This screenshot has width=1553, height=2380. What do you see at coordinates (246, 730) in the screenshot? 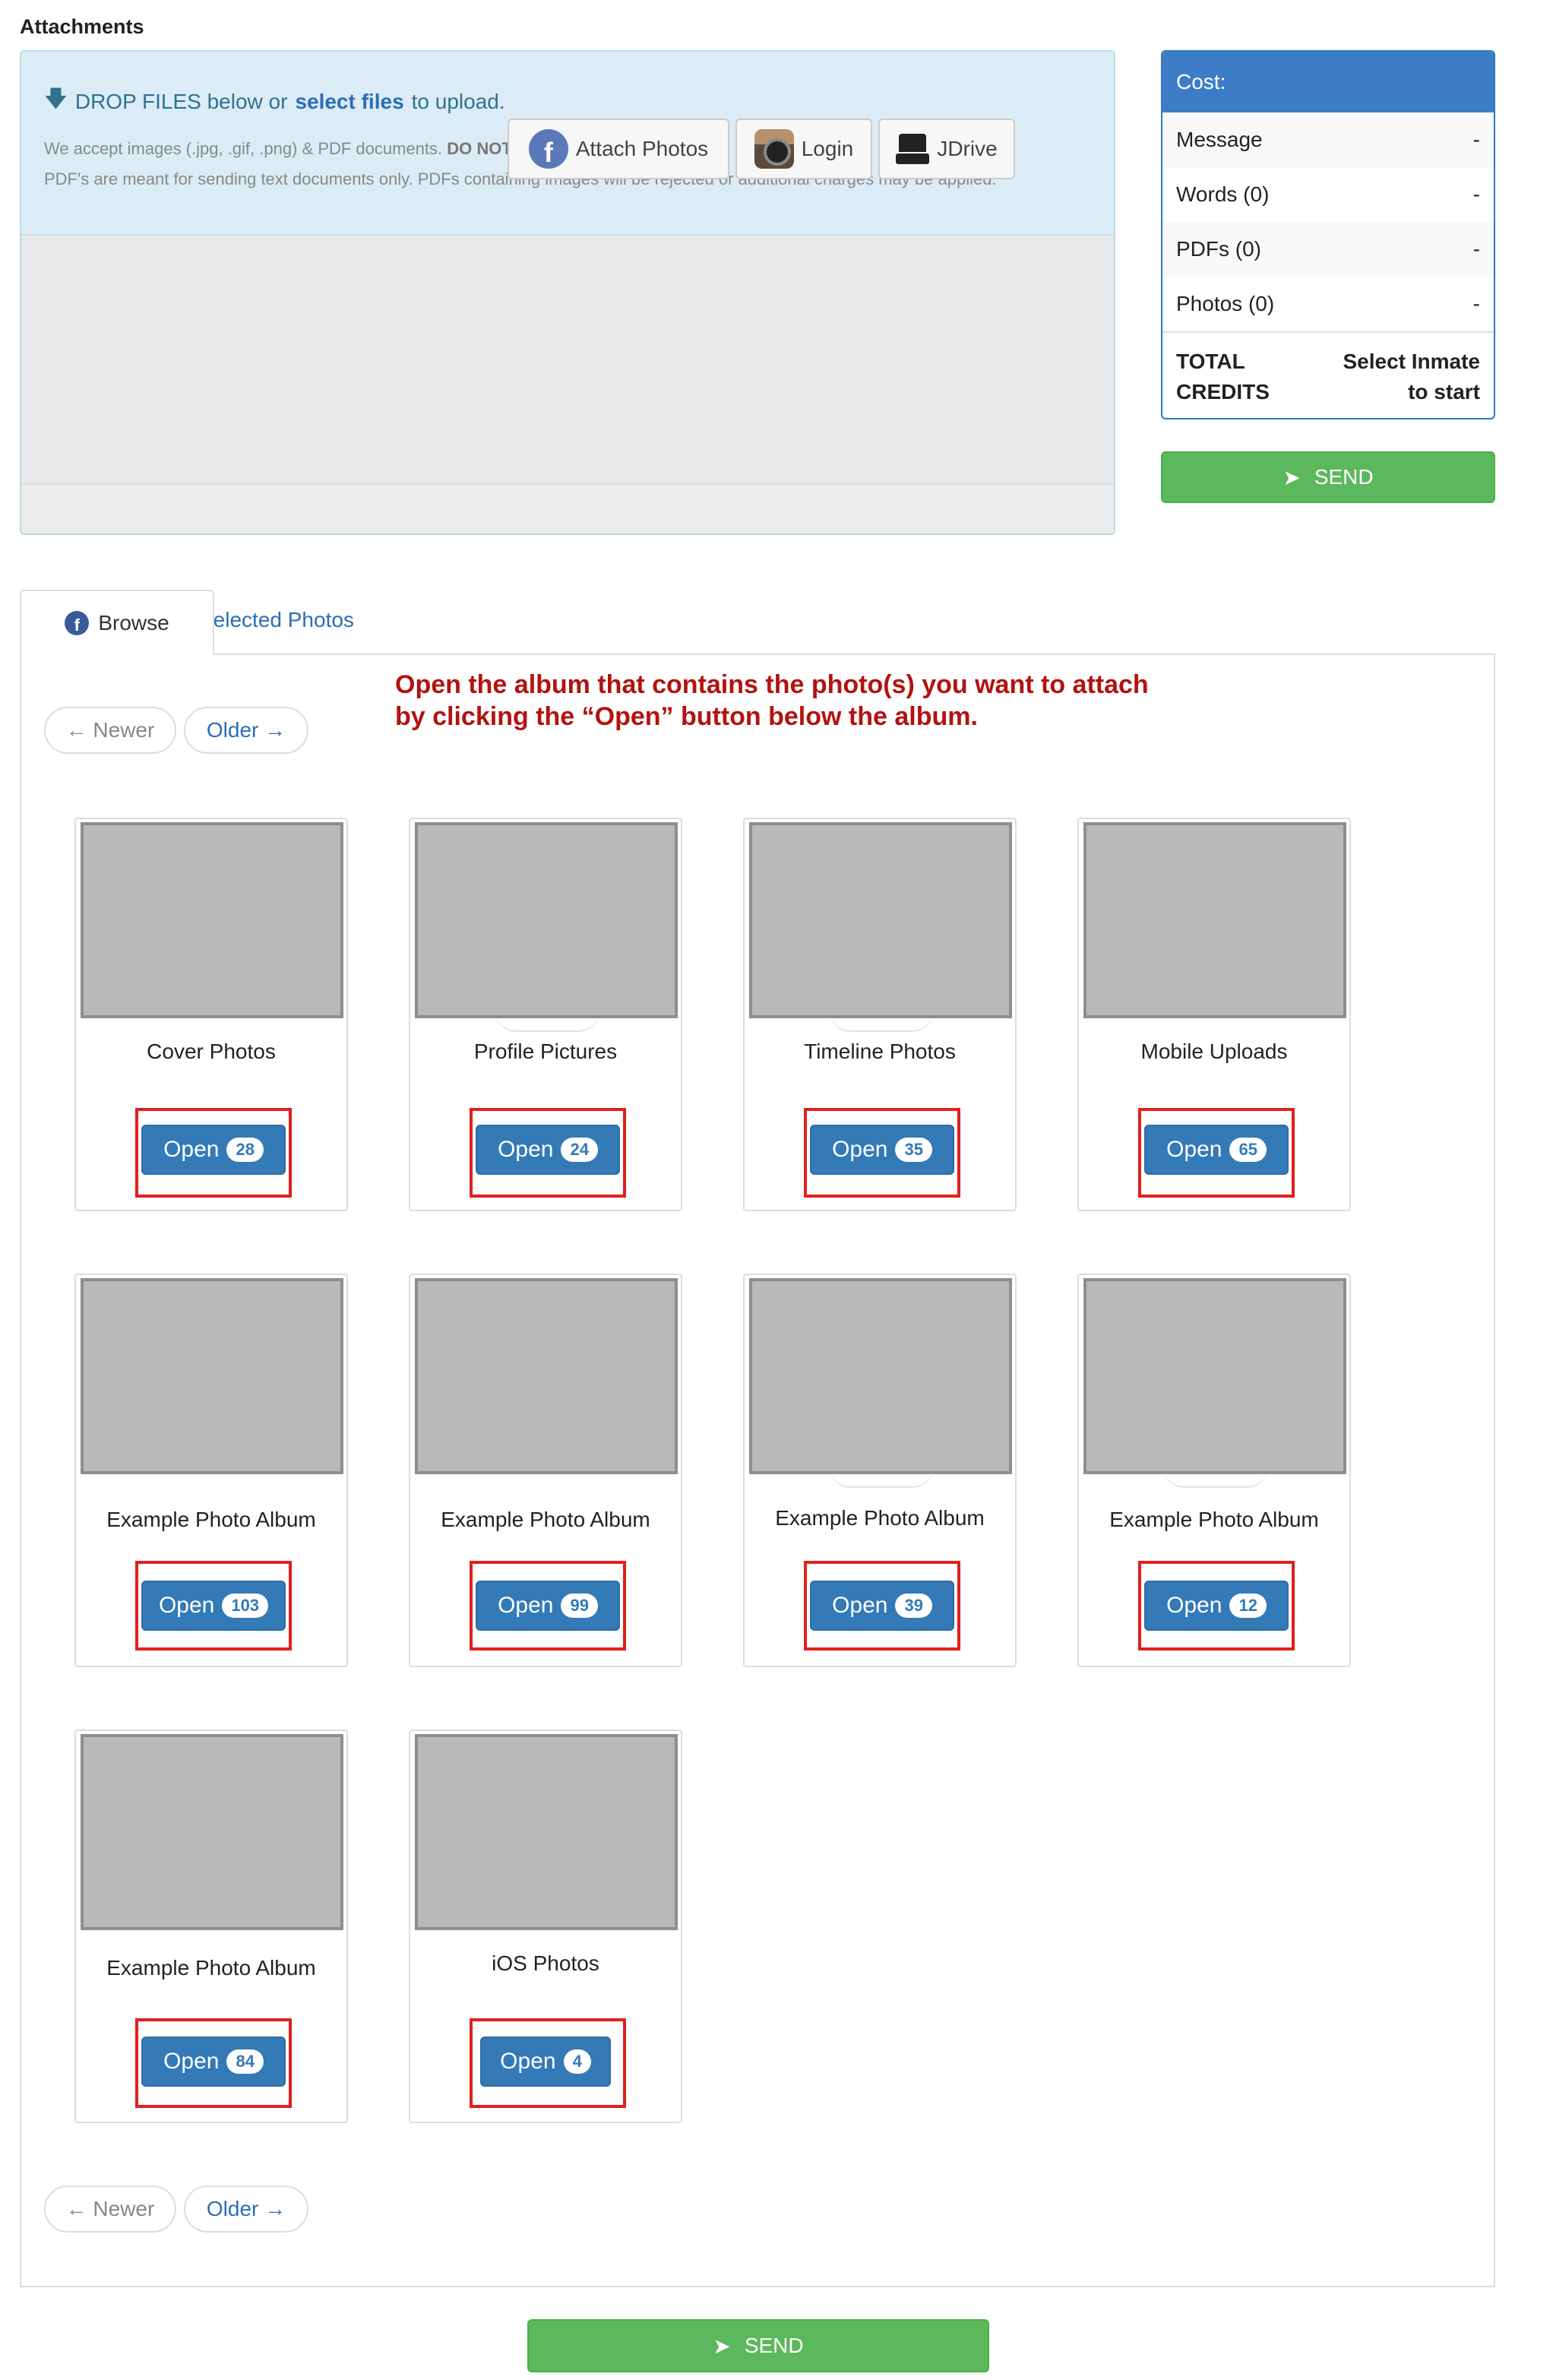
I see `older-button-top: Older →` at bounding box center [246, 730].